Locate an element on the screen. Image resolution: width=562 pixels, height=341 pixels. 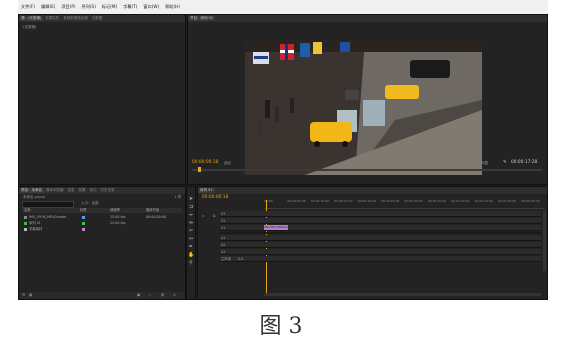
menu-edit: 编辑(E) is located at coordinates (48, 7).